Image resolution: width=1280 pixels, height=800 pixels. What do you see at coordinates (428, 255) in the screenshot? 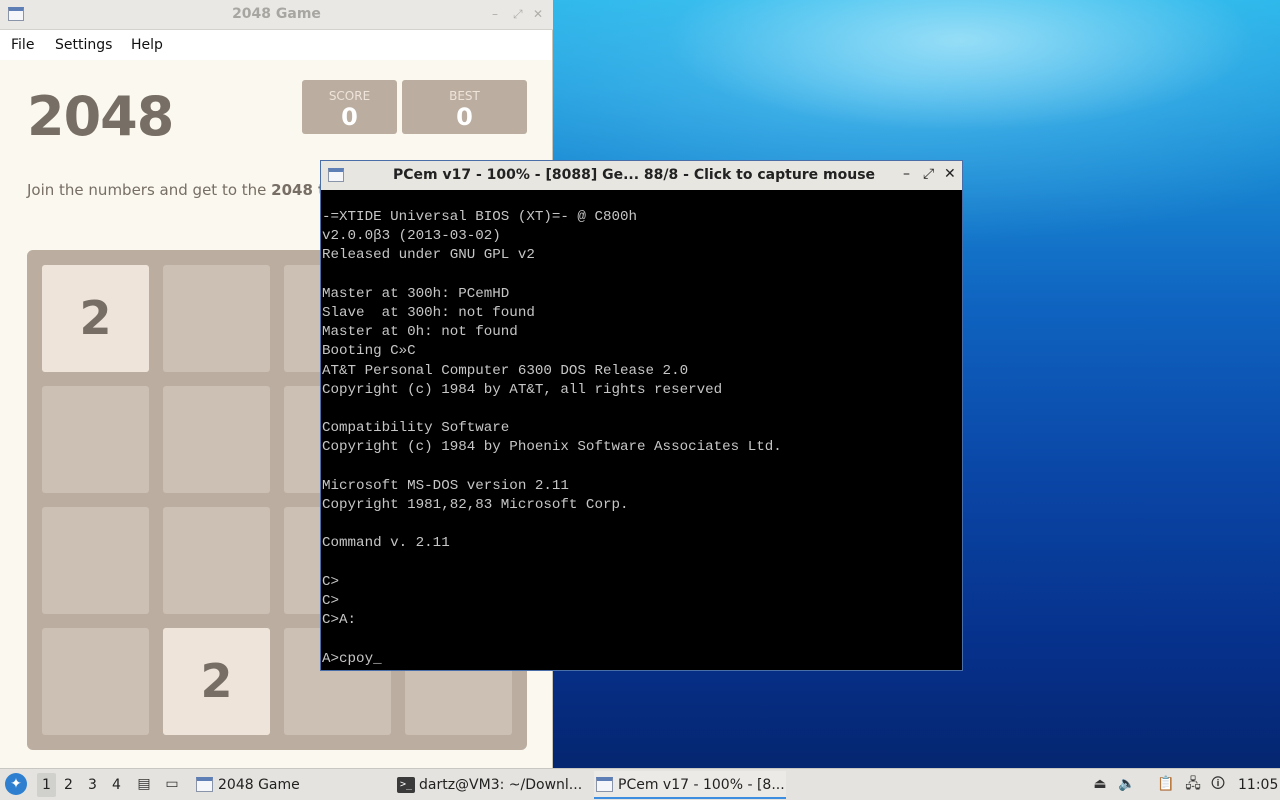
I see `console-line: Released under GNU GPL v2` at bounding box center [428, 255].